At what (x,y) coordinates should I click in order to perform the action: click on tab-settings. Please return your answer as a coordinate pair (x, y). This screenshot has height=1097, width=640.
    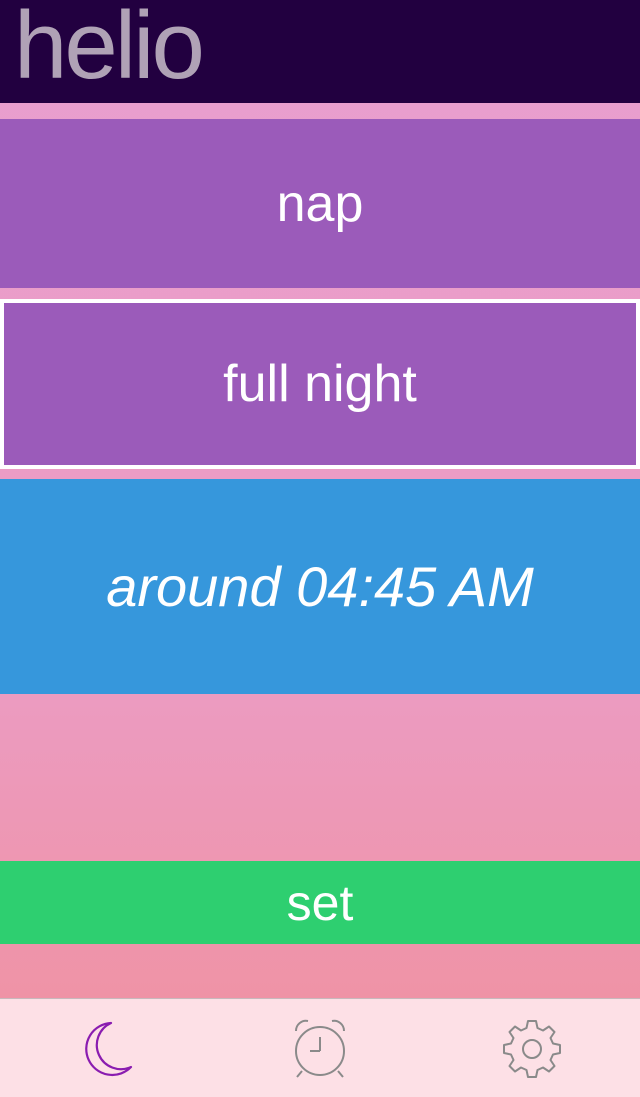
    Looking at the image, I should click on (532, 1049).